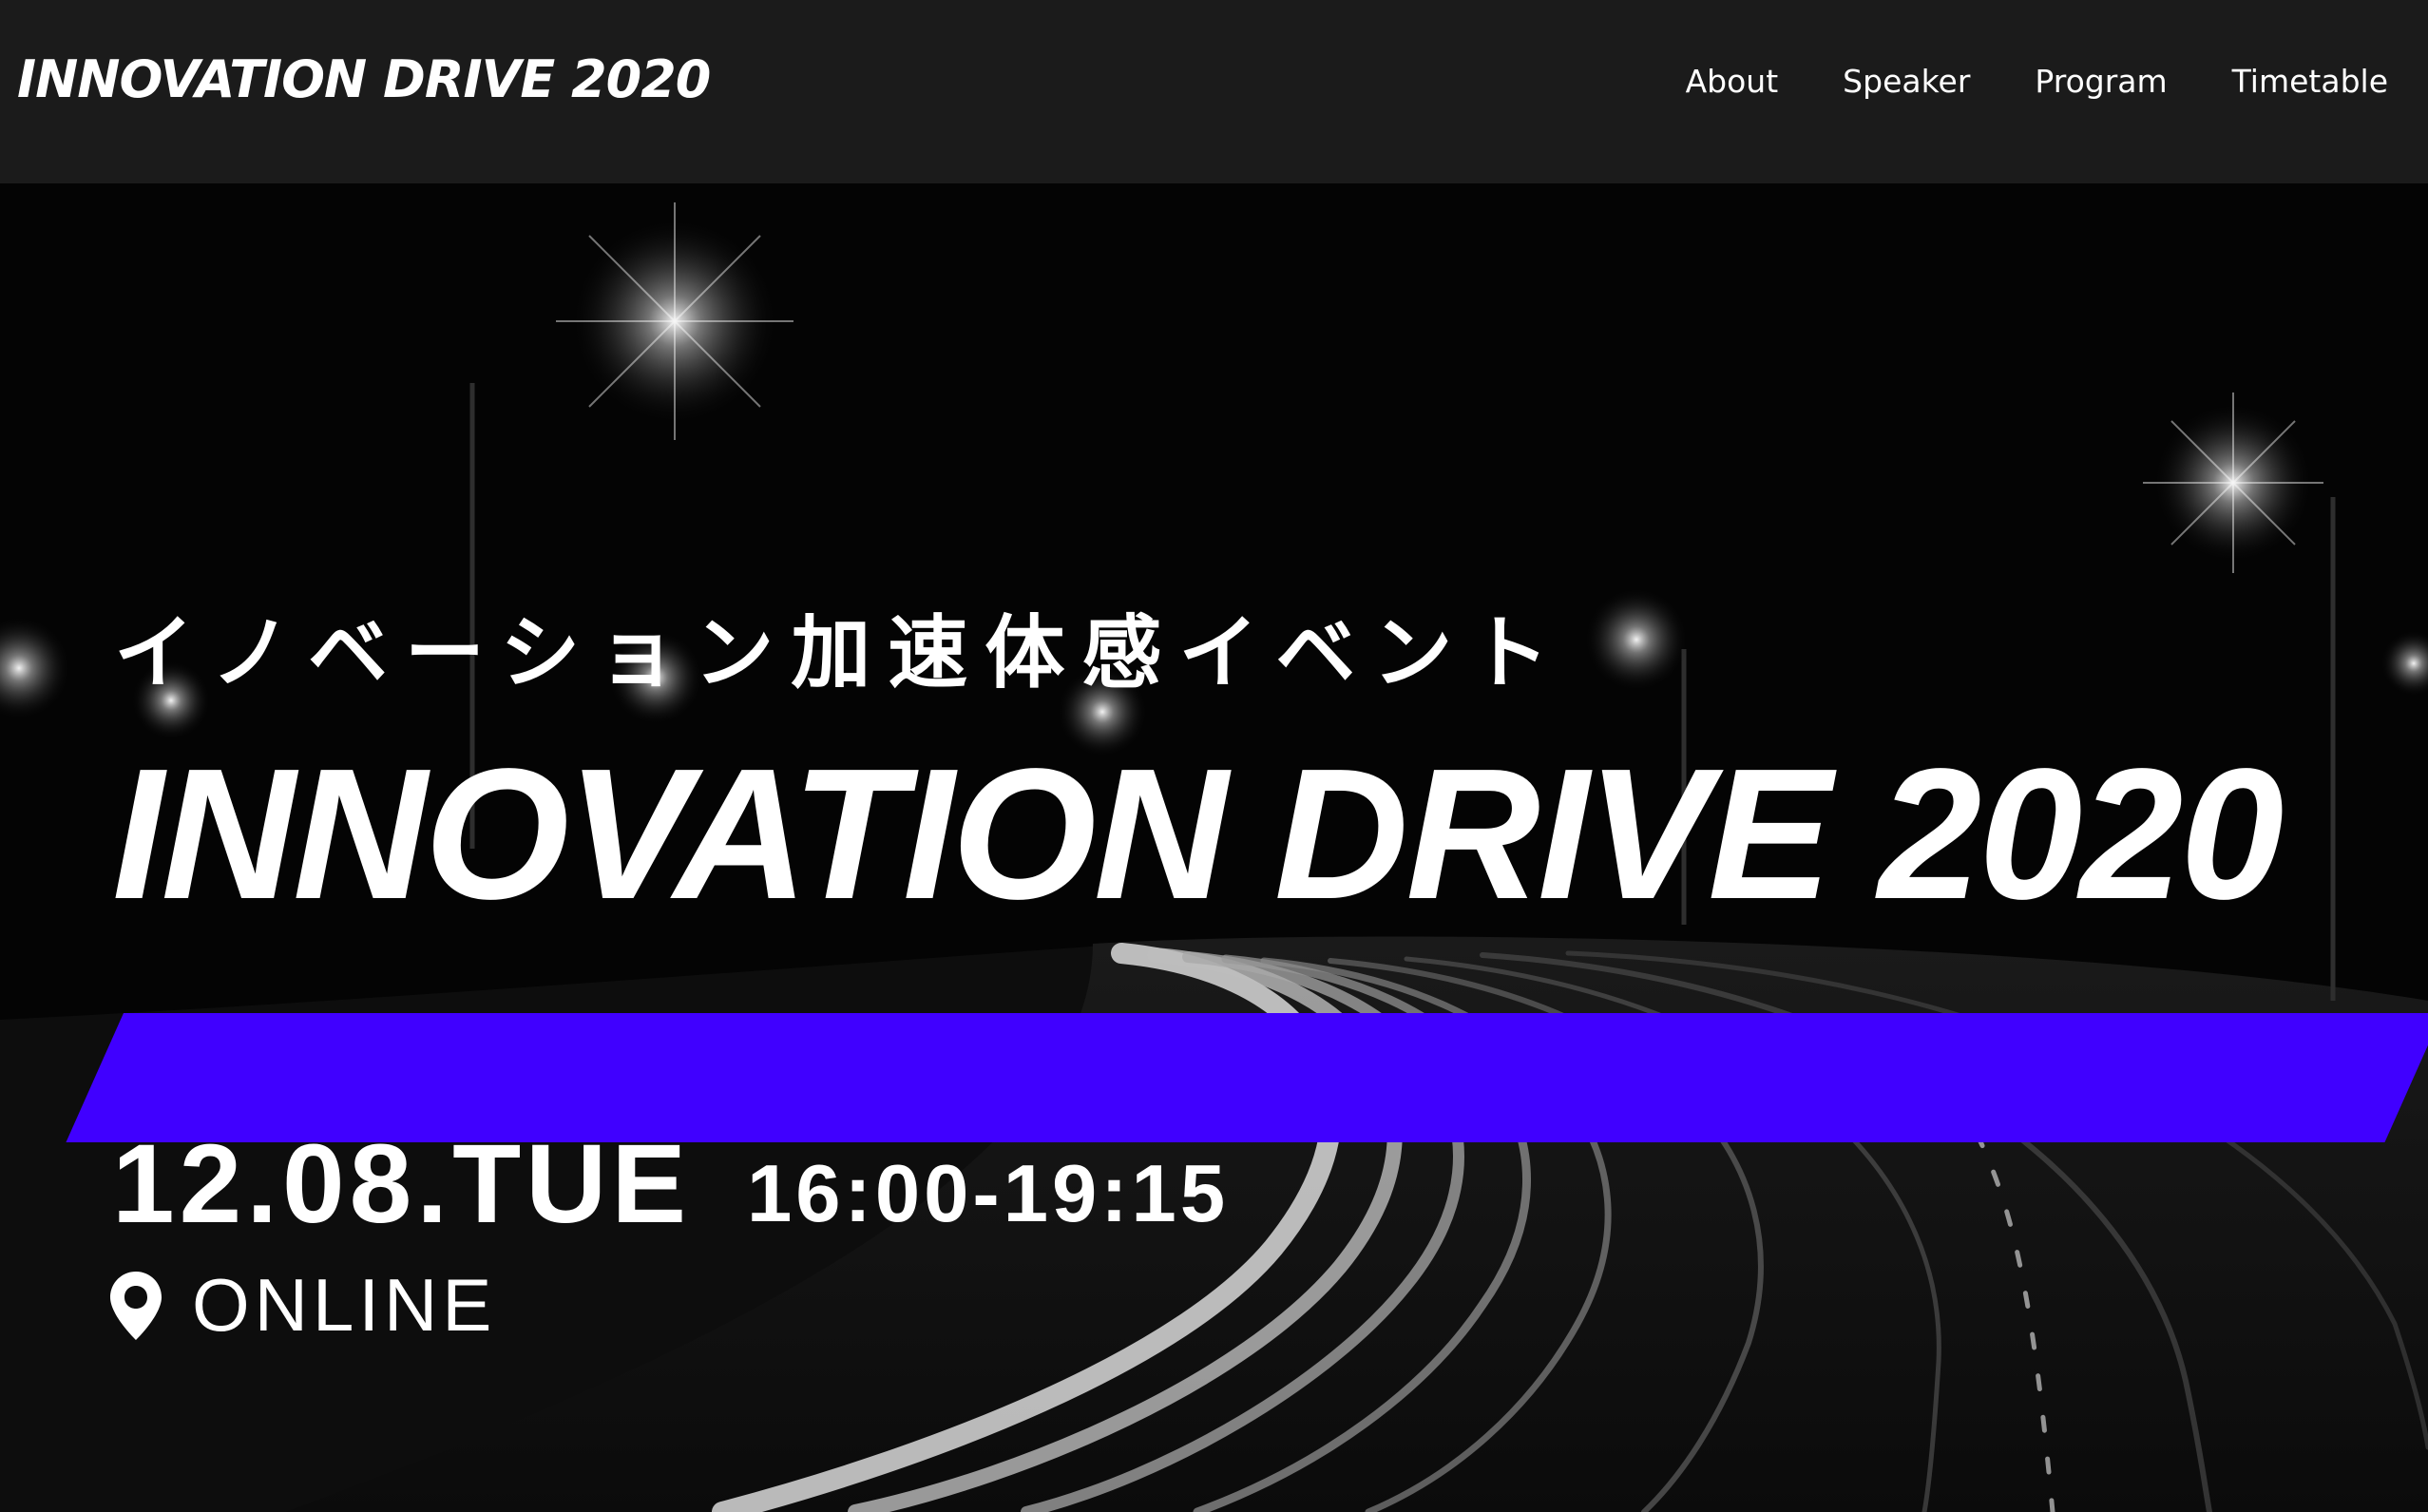  I want to click on location-label: ONLINE, so click(344, 1305).